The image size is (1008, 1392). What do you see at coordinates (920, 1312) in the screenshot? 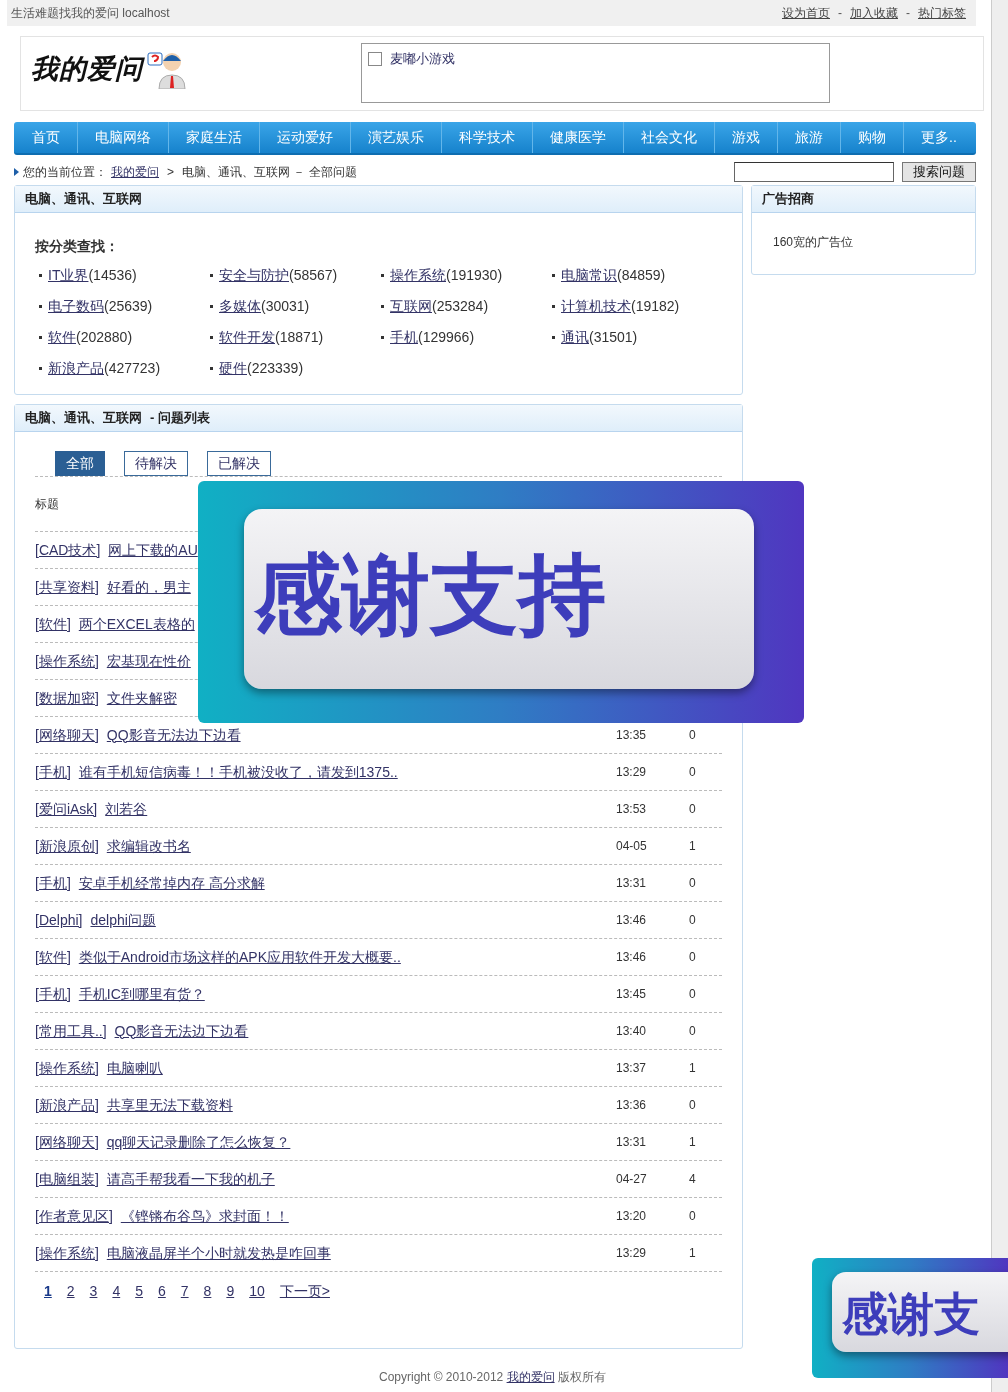
I see `banner-text: 感谢支` at bounding box center [920, 1312].